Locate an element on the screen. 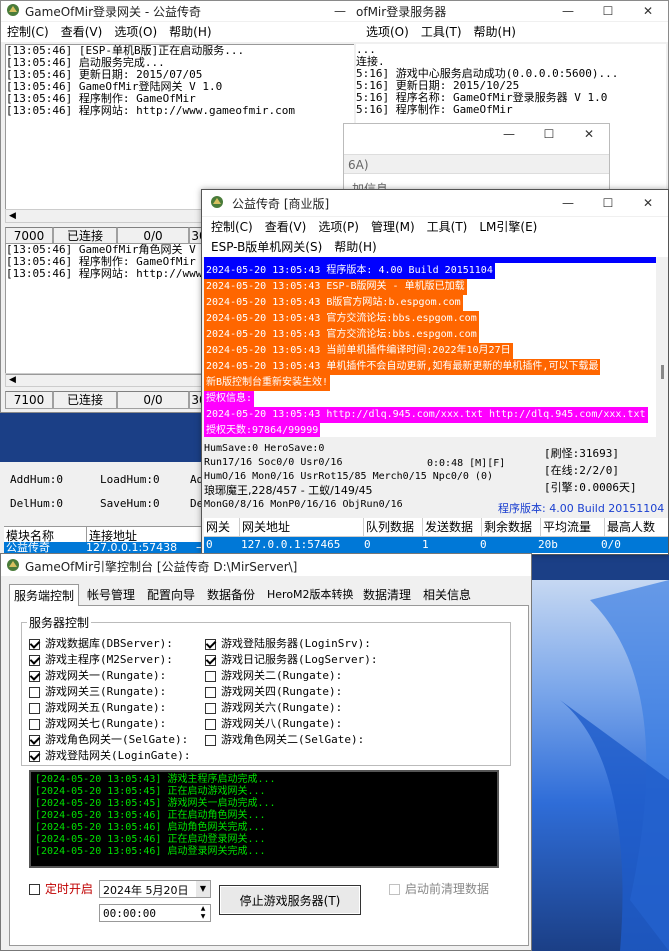 Image resolution: width=669 pixels, height=951 pixels. stop-server-button: 停止游戏服务器(T) is located at coordinates (290, 900).